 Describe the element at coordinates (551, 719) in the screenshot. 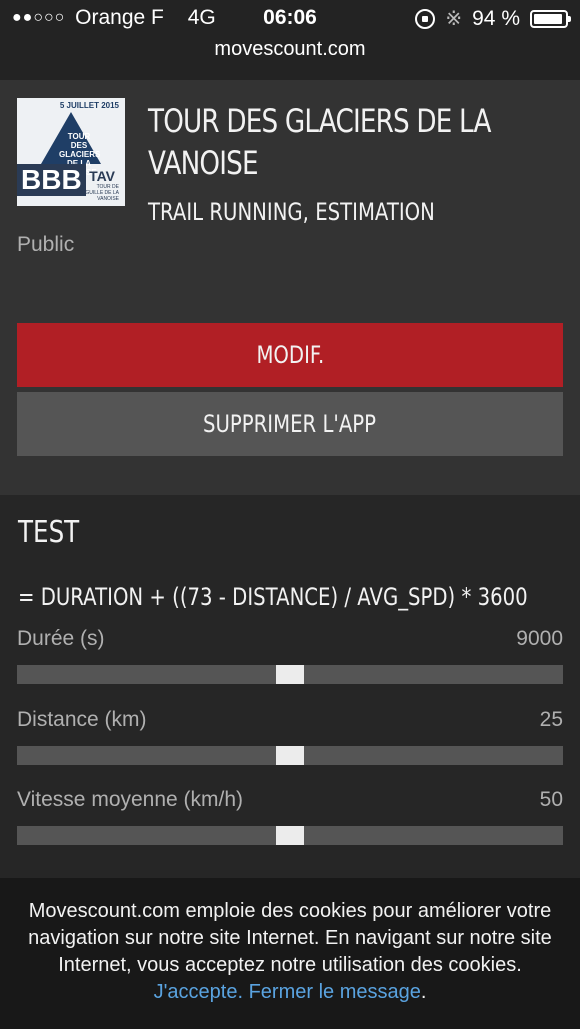

I see `param-value: 25` at that location.